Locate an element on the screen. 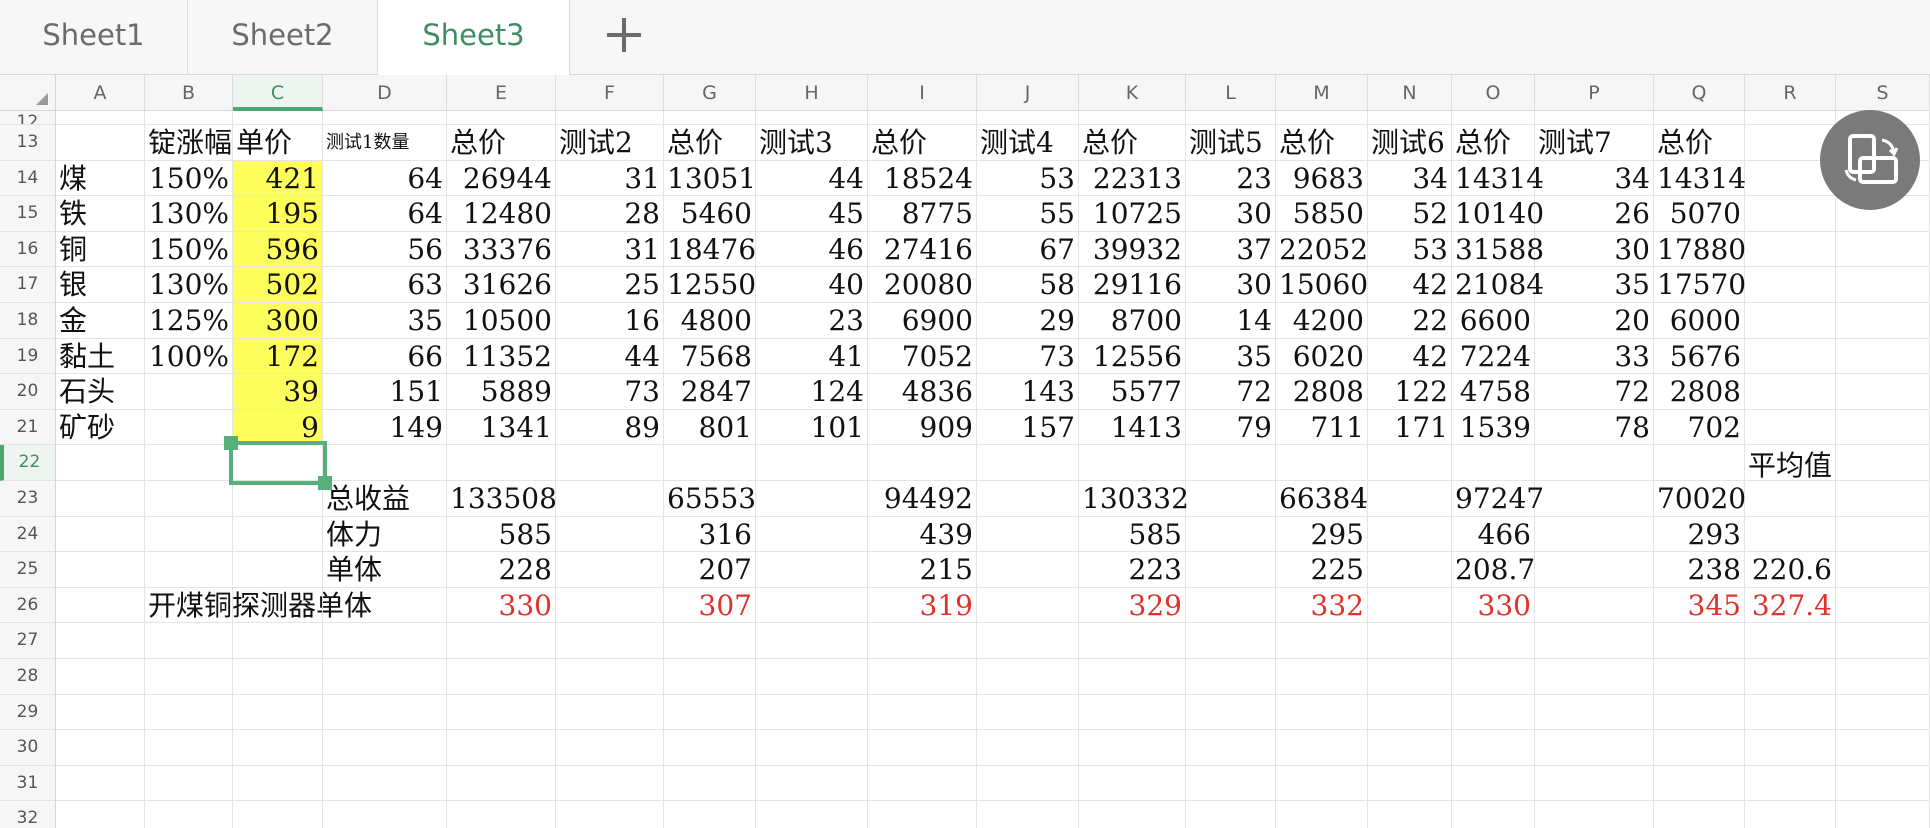 The height and width of the screenshot is (828, 1930). cell-h13: 测试3 is located at coordinates (812, 143).